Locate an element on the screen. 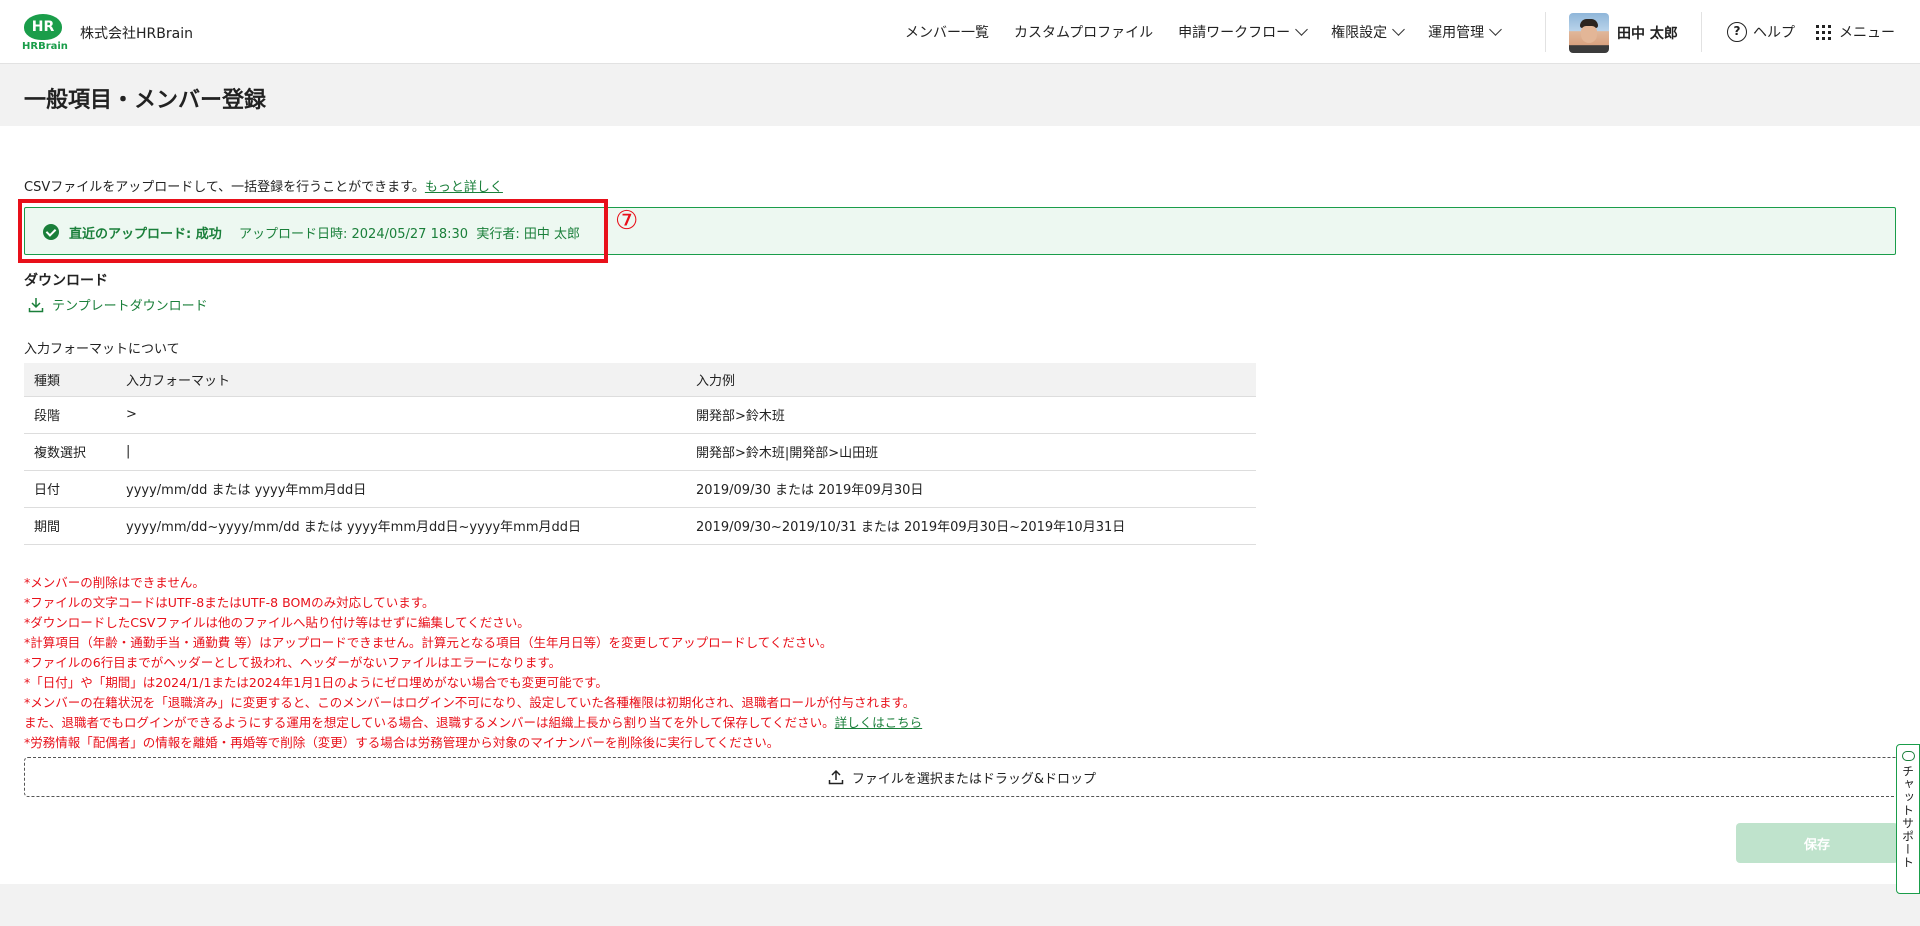 The width and height of the screenshot is (1920, 926). hrbrain-logo: HR HRBrain is located at coordinates (45, 33).